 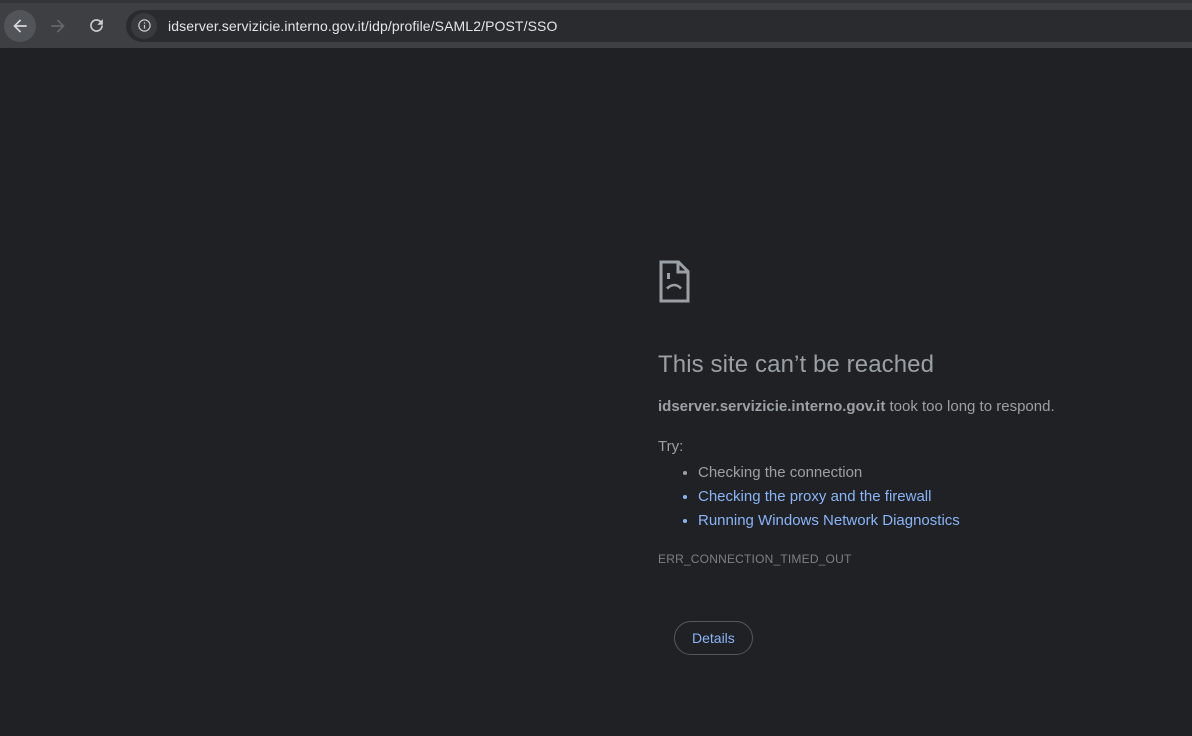 I want to click on suggestion-item-network-diagnostics: Running Windows Network Diagnostics, so click(x=918, y=521).